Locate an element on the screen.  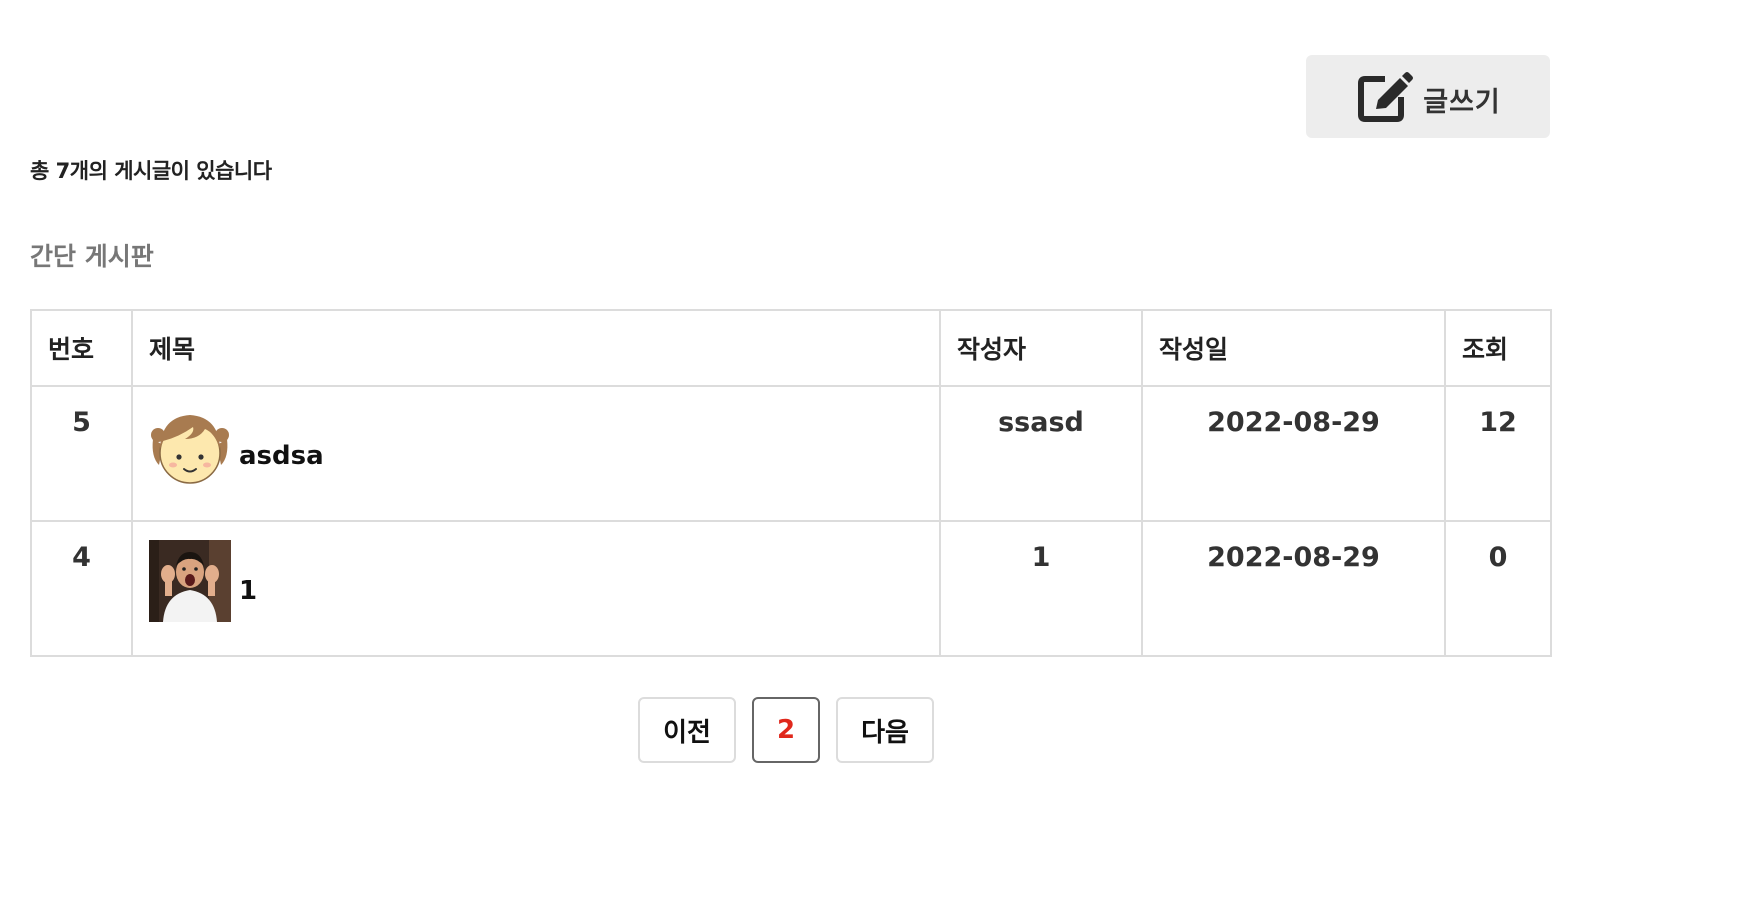
column-header-num: 번호 is located at coordinates (81, 348).